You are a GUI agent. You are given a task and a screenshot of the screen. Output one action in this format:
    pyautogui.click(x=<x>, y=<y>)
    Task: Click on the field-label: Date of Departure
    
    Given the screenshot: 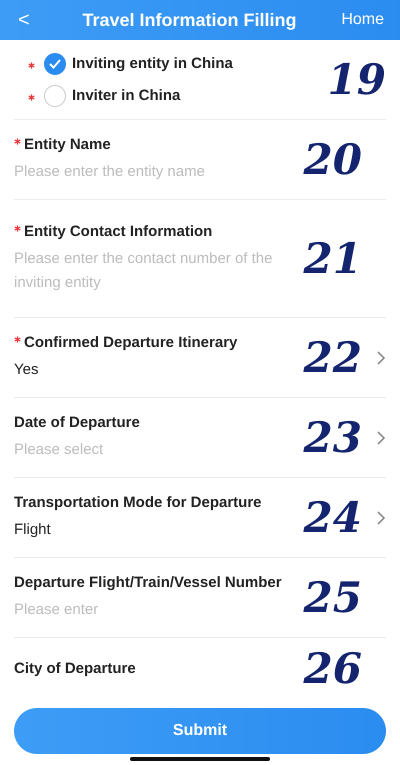 What is the action you would take?
    pyautogui.click(x=77, y=422)
    